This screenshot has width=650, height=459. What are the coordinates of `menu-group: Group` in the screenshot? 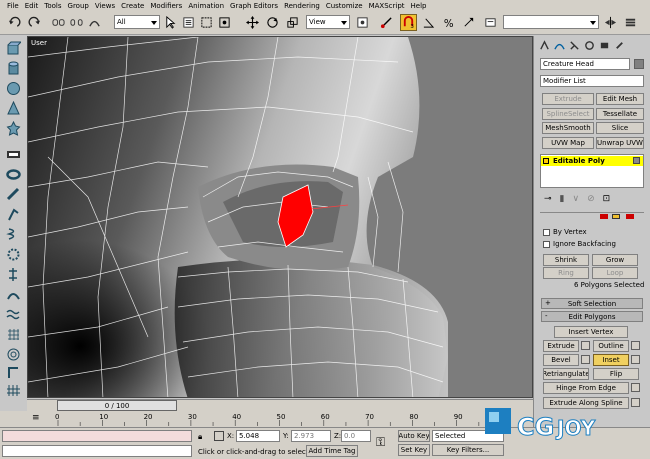 It's located at (79, 6).